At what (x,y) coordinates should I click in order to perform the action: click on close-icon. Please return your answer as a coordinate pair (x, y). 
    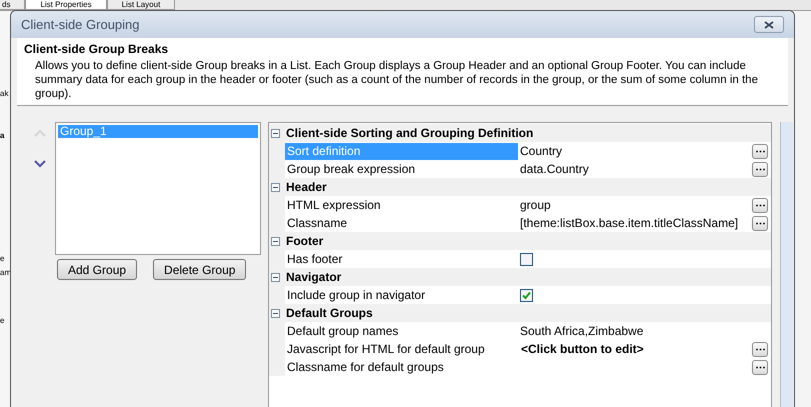
    Looking at the image, I should click on (769, 24).